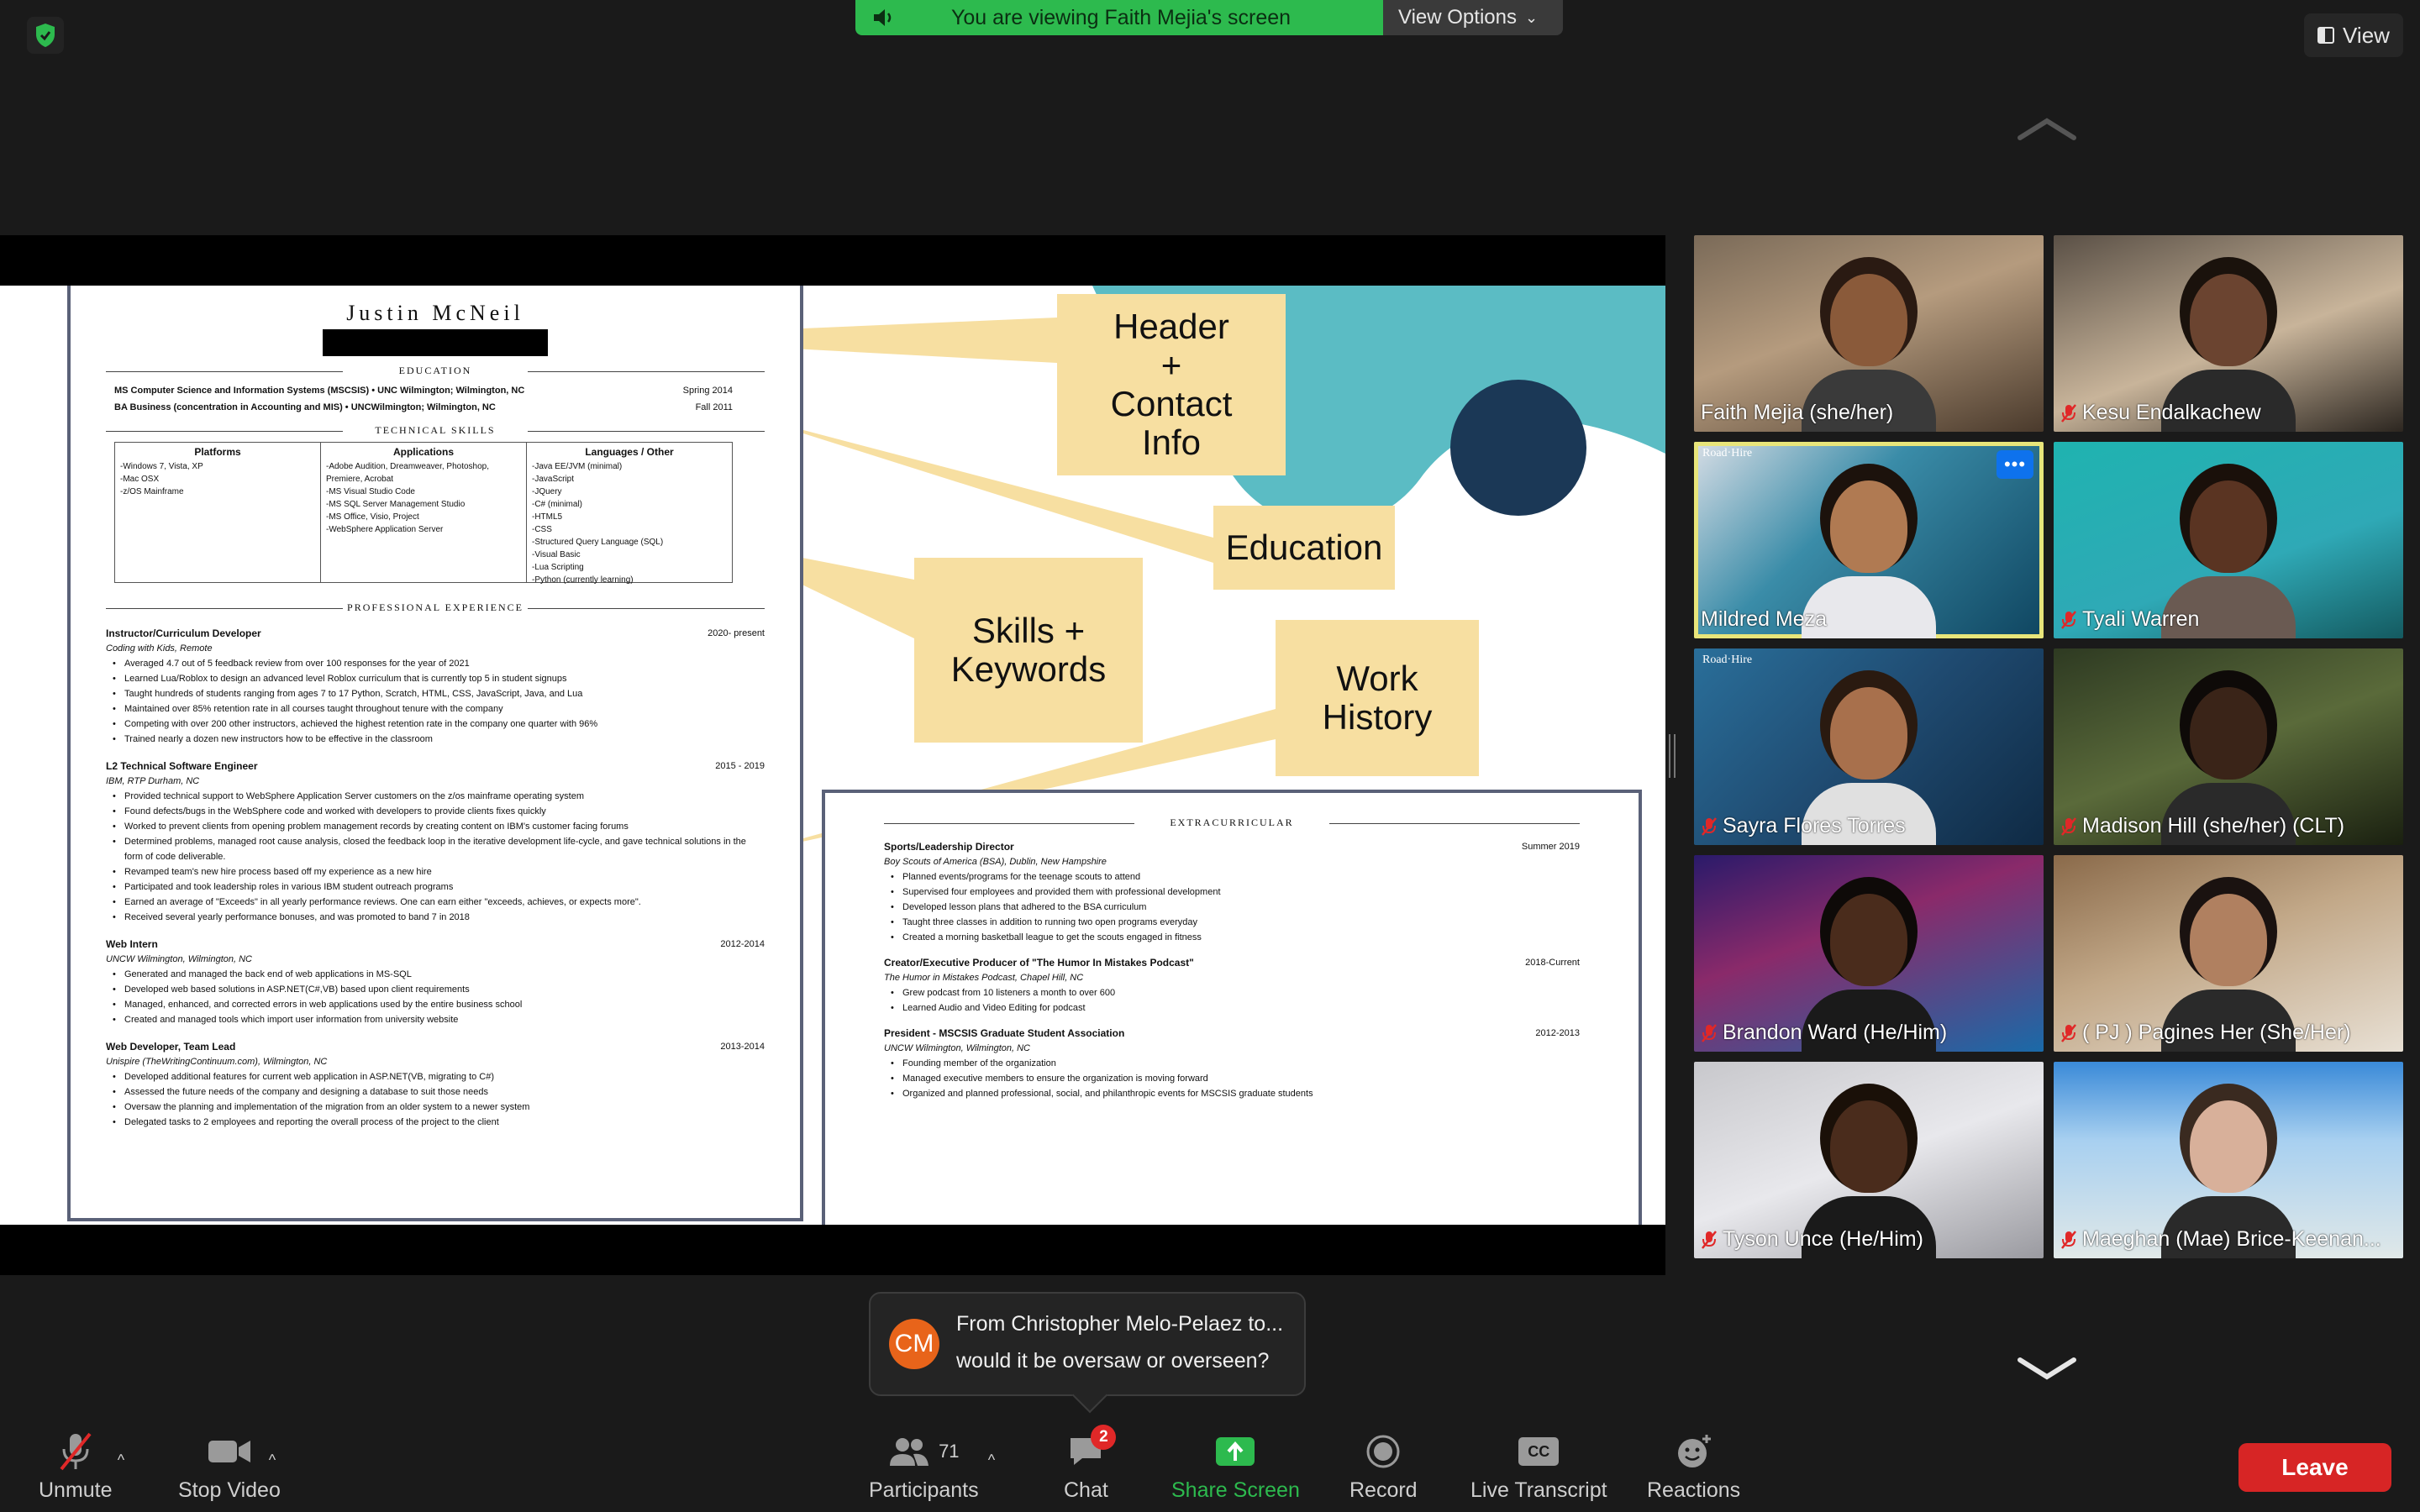 This screenshot has height=1512, width=2420. Describe the element at coordinates (1235, 1490) in the screenshot. I see `share-screen-label: Share Screen` at that location.